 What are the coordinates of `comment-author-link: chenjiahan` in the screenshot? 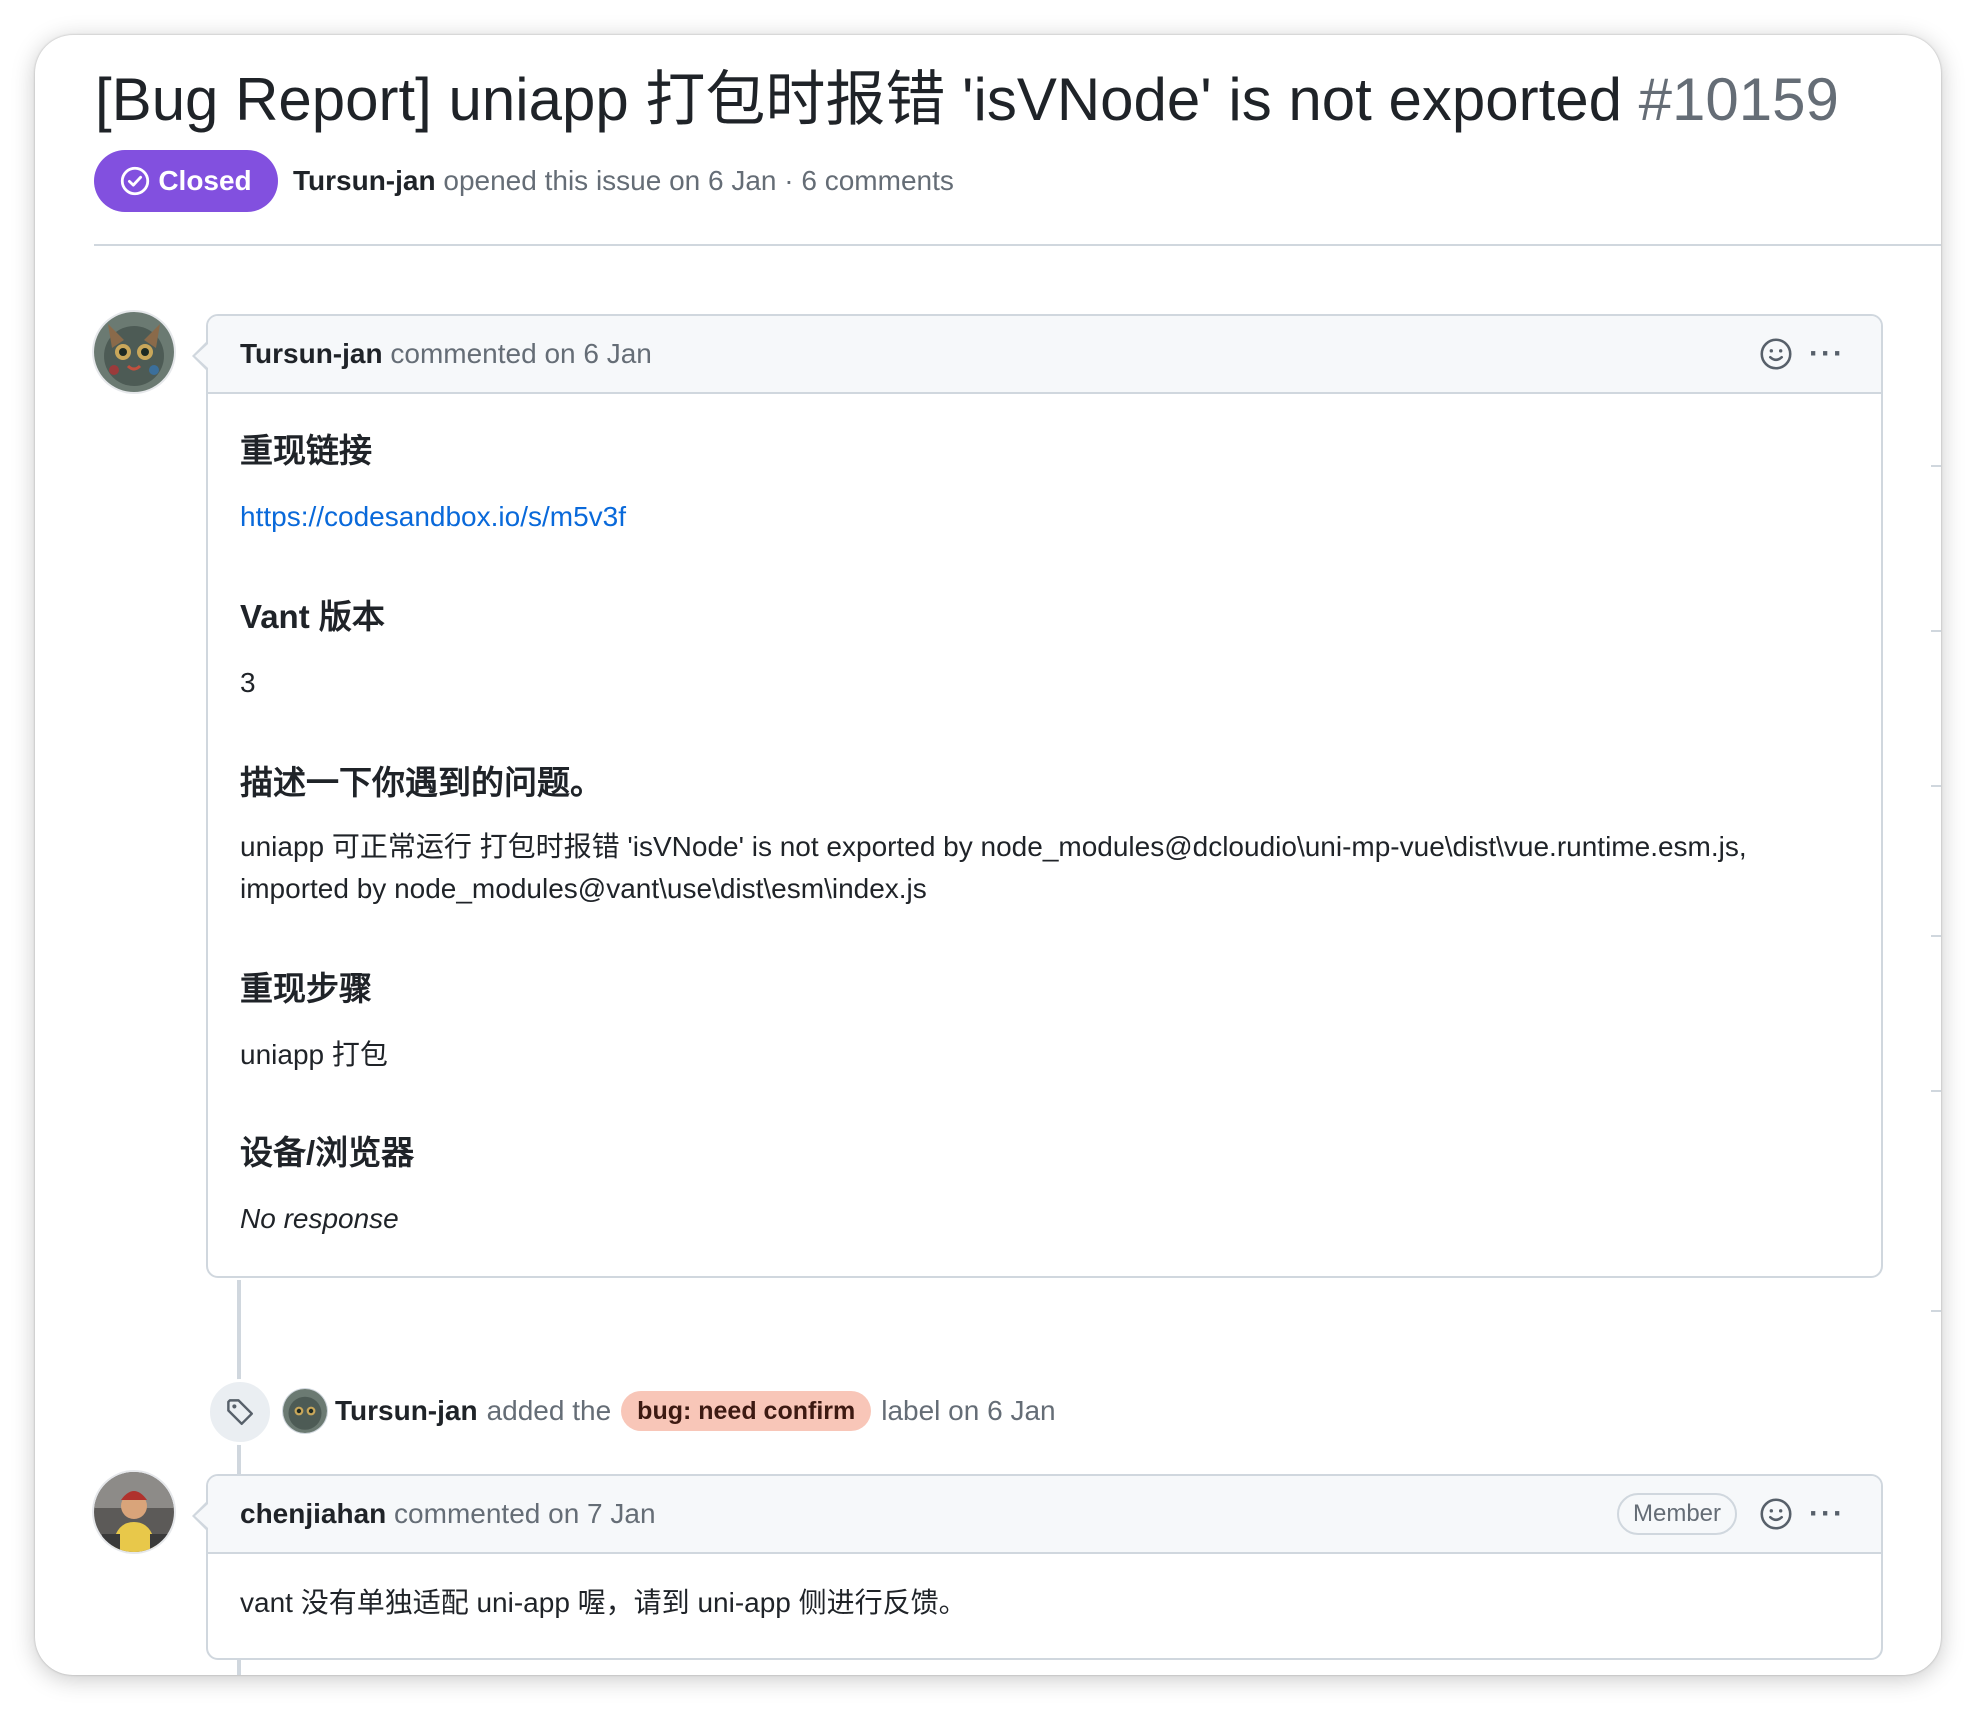 It's located at (313, 1513).